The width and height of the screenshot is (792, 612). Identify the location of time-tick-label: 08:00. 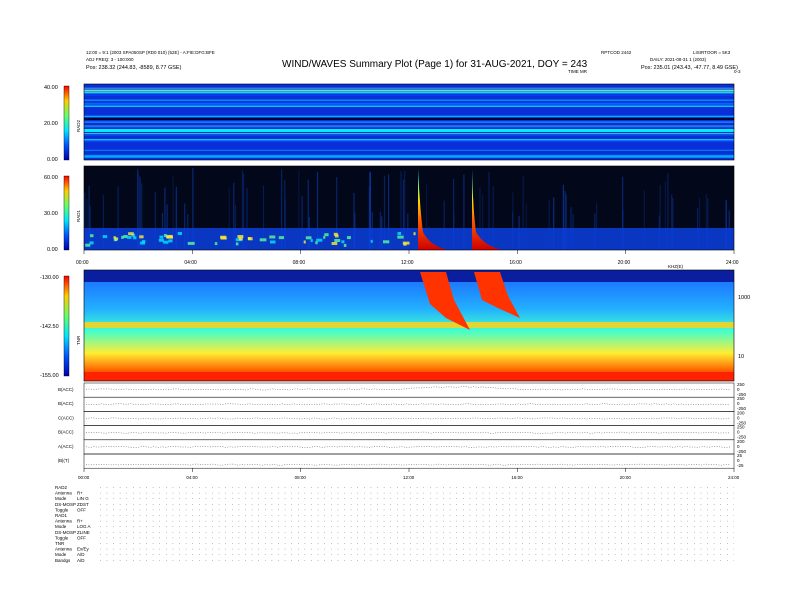
(299, 263).